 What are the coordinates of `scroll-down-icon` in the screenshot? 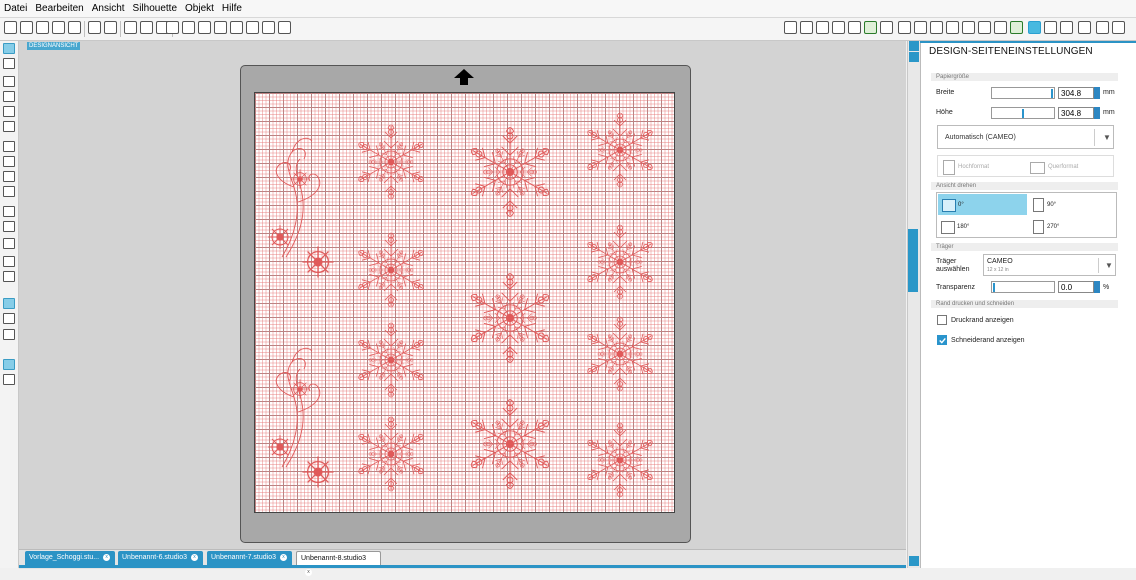 It's located at (914, 561).